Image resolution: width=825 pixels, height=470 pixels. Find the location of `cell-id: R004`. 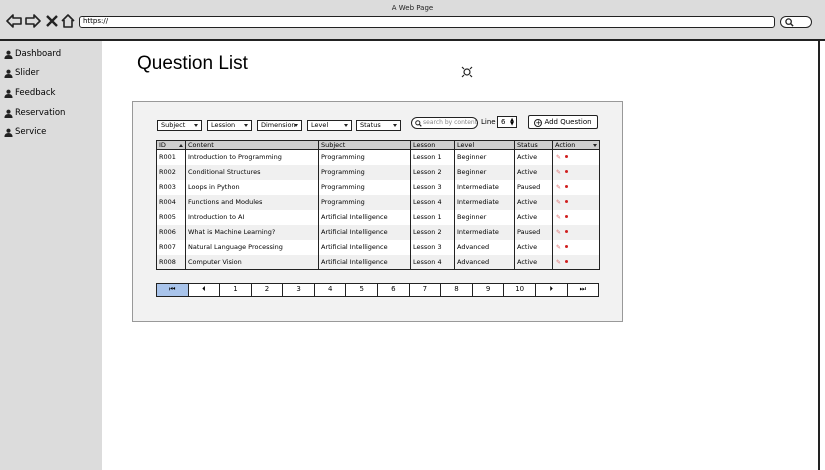

cell-id: R004 is located at coordinates (171, 202).